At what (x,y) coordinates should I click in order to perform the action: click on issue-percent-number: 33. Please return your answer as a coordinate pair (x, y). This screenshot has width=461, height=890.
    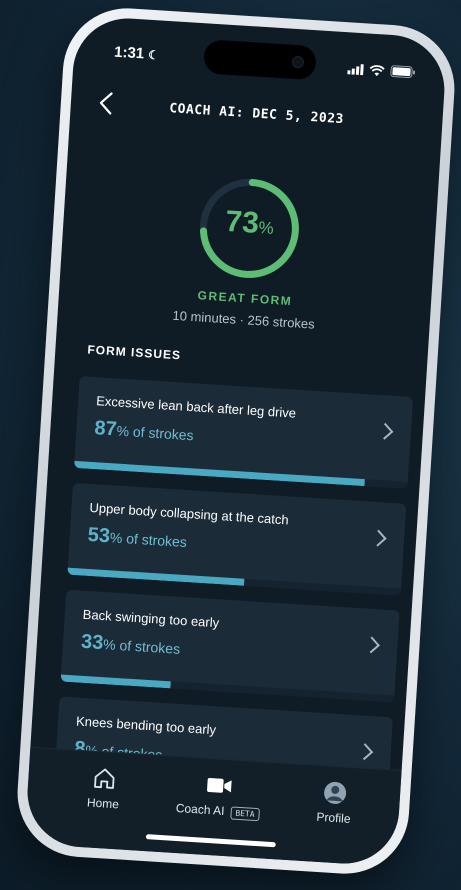
    Looking at the image, I should click on (92, 642).